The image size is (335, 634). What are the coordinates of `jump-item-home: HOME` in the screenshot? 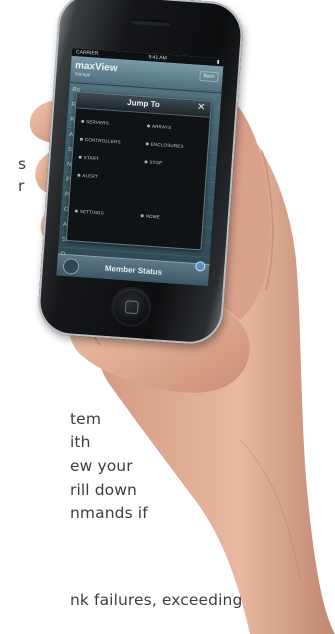 It's located at (150, 216).